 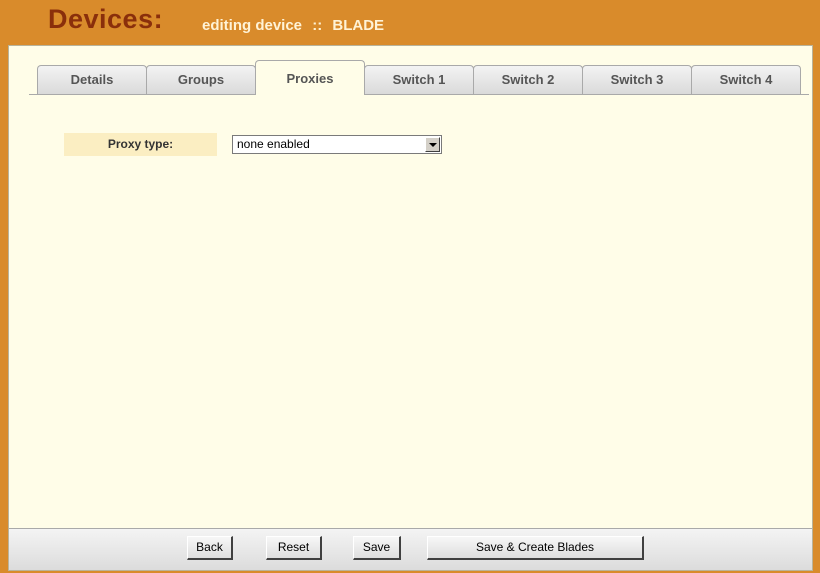 What do you see at coordinates (746, 79) in the screenshot?
I see `tab-switch-4: Switch 4` at bounding box center [746, 79].